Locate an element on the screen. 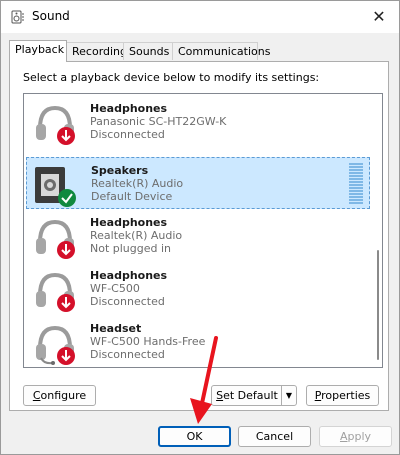  headset-disconnected-icon is located at coordinates (55, 345).